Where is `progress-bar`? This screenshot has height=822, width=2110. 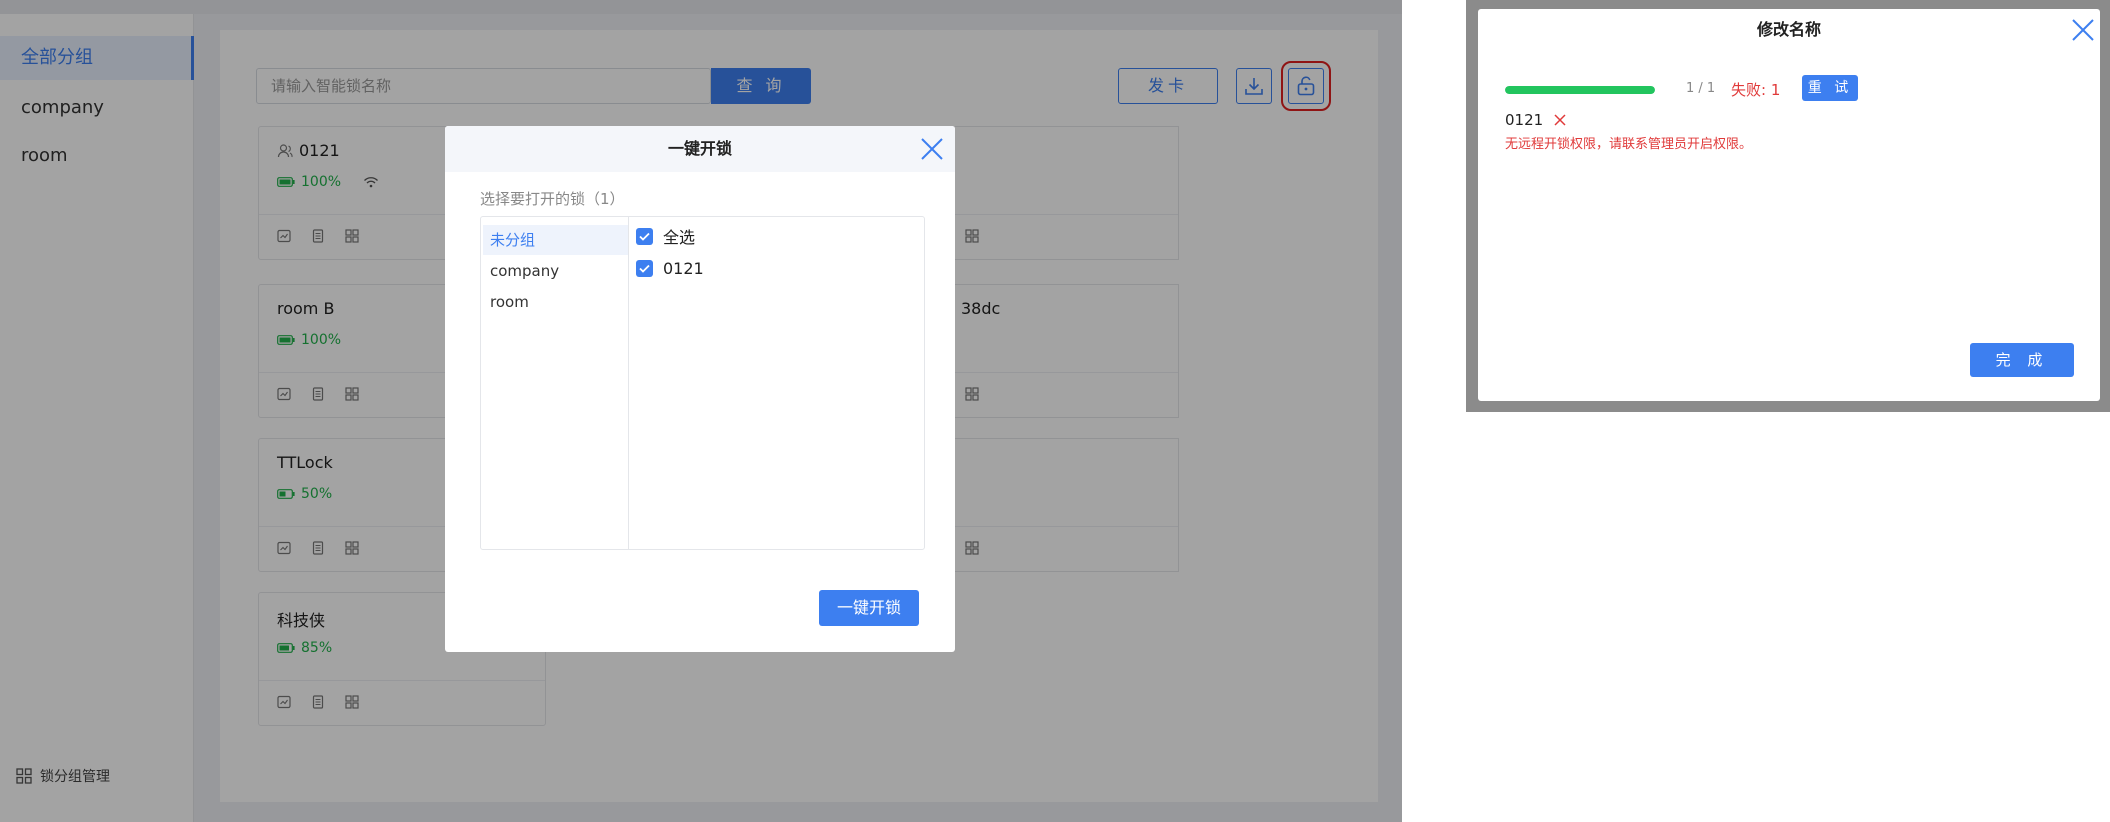
progress-bar is located at coordinates (1580, 90).